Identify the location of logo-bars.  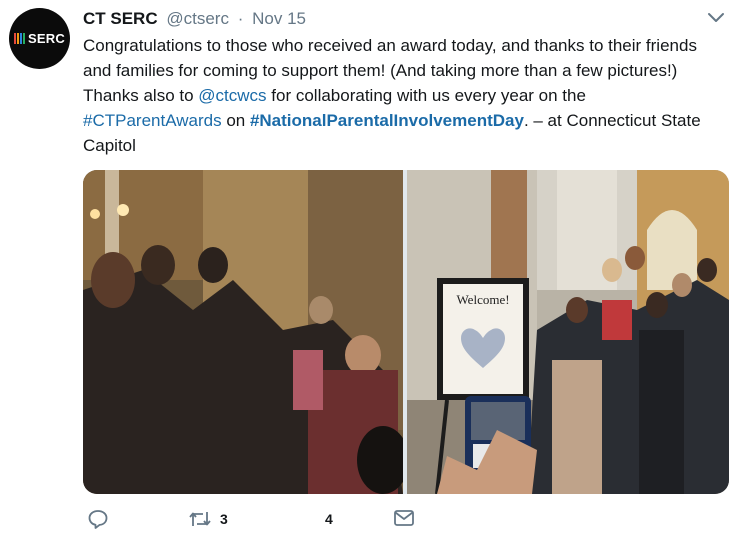
(20, 38).